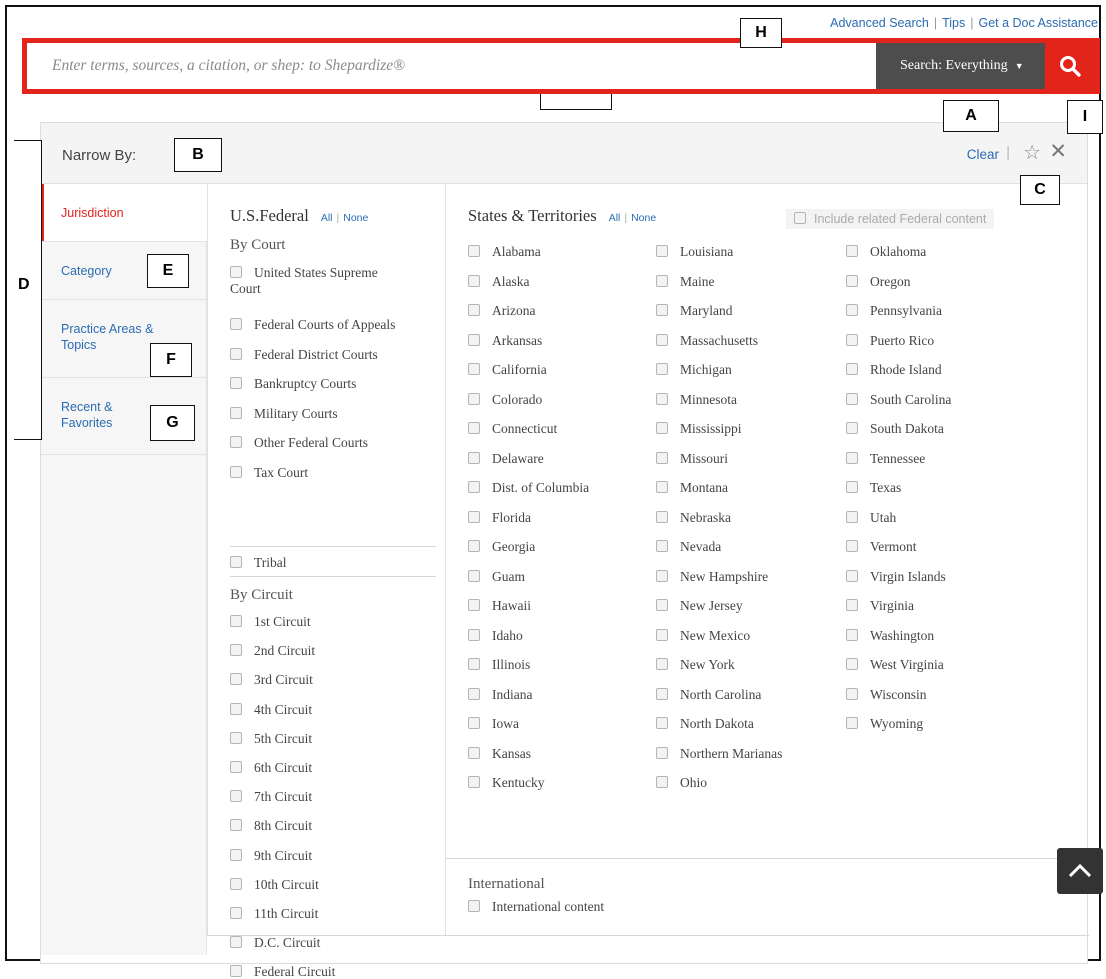 The image size is (1106, 979). What do you see at coordinates (282, 971) in the screenshot?
I see `checkbox-item: Federal Circuit` at bounding box center [282, 971].